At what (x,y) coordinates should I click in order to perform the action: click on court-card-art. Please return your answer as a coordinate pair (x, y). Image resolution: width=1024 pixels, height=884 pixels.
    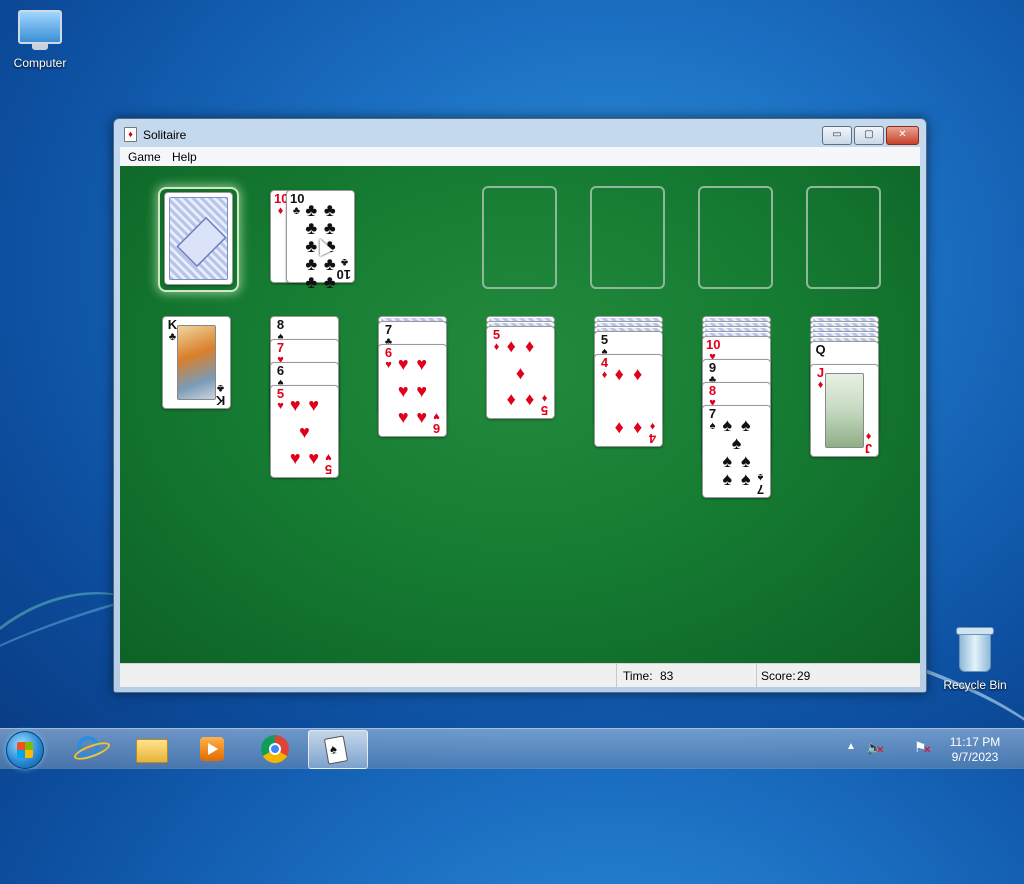
    Looking at the image, I should click on (196, 362).